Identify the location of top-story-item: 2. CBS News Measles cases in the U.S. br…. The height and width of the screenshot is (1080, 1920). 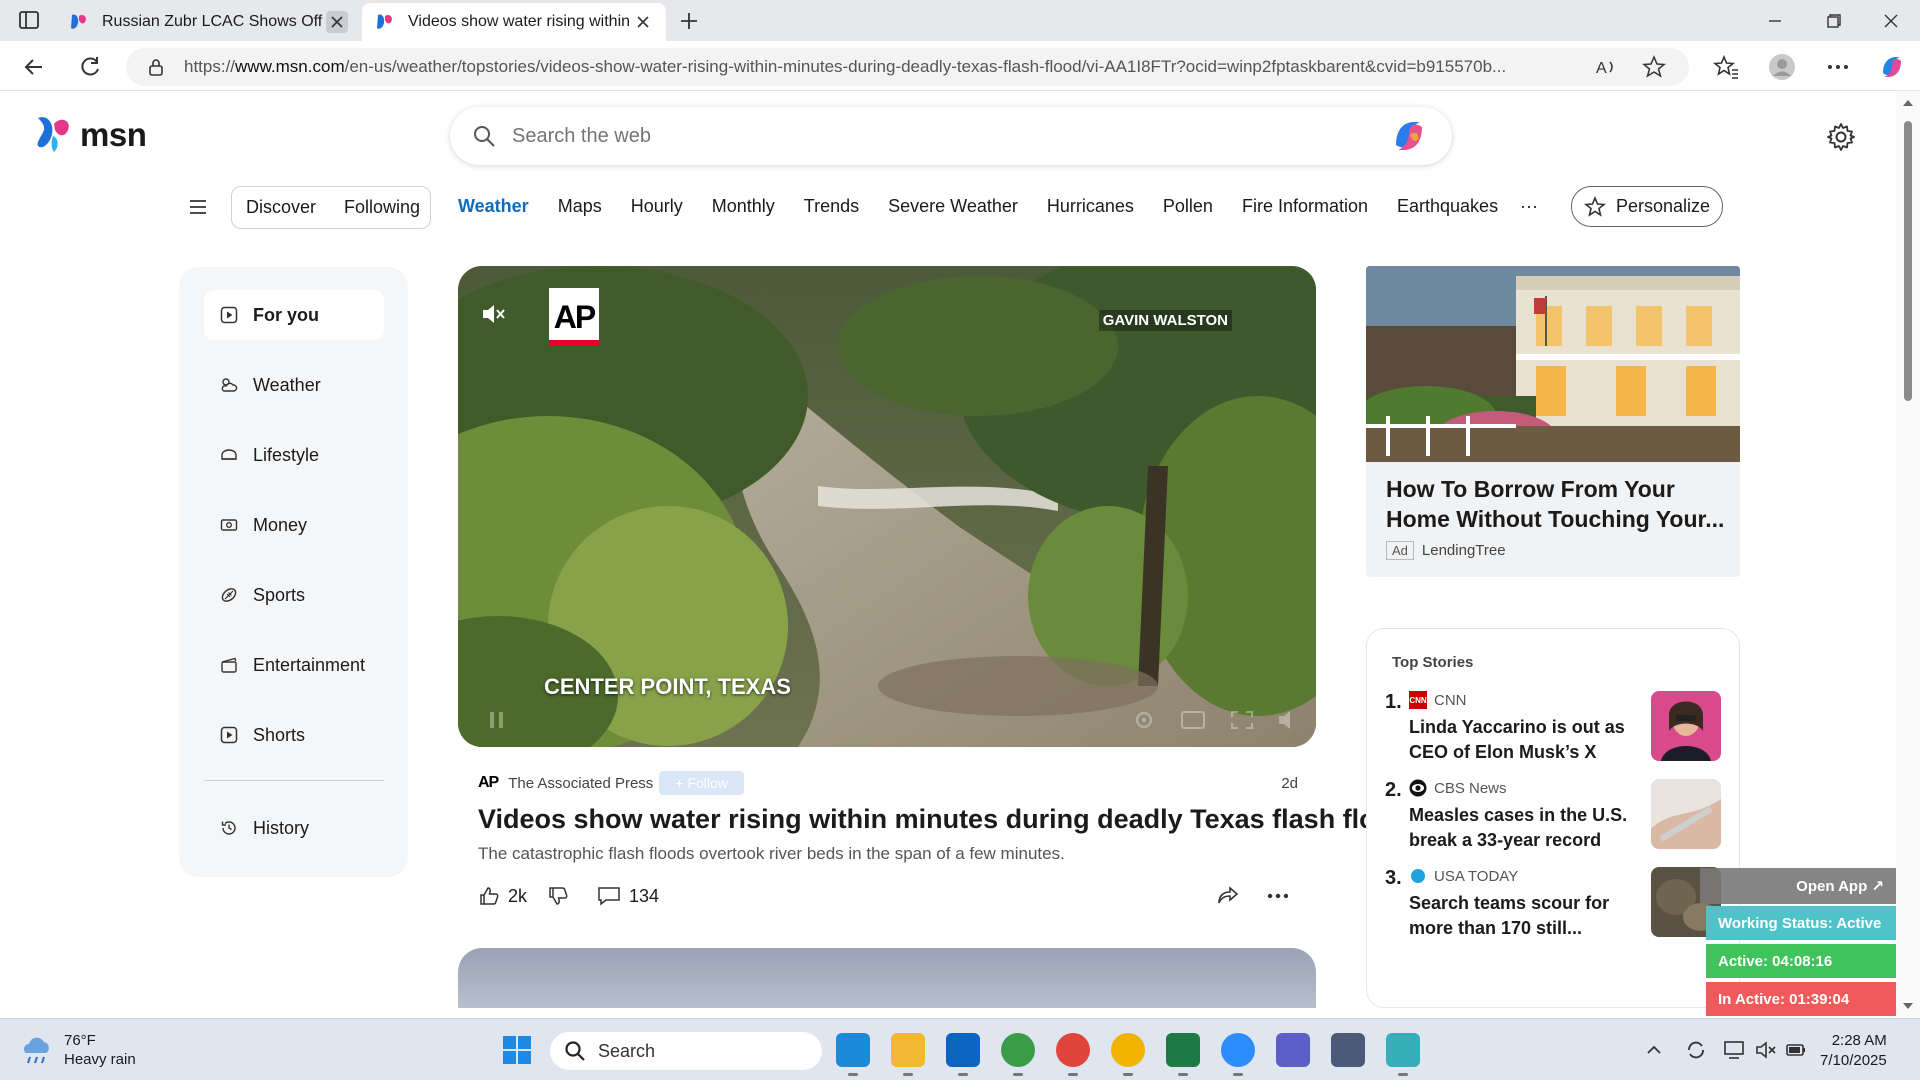
(1555, 814).